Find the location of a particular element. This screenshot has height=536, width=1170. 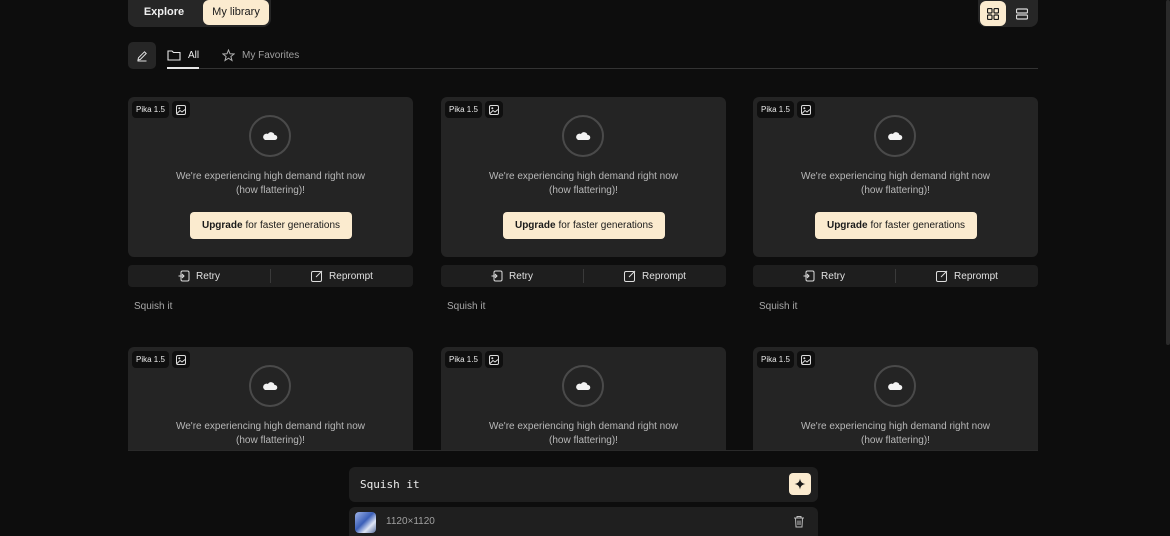

my-library-tab: My library is located at coordinates (236, 12).